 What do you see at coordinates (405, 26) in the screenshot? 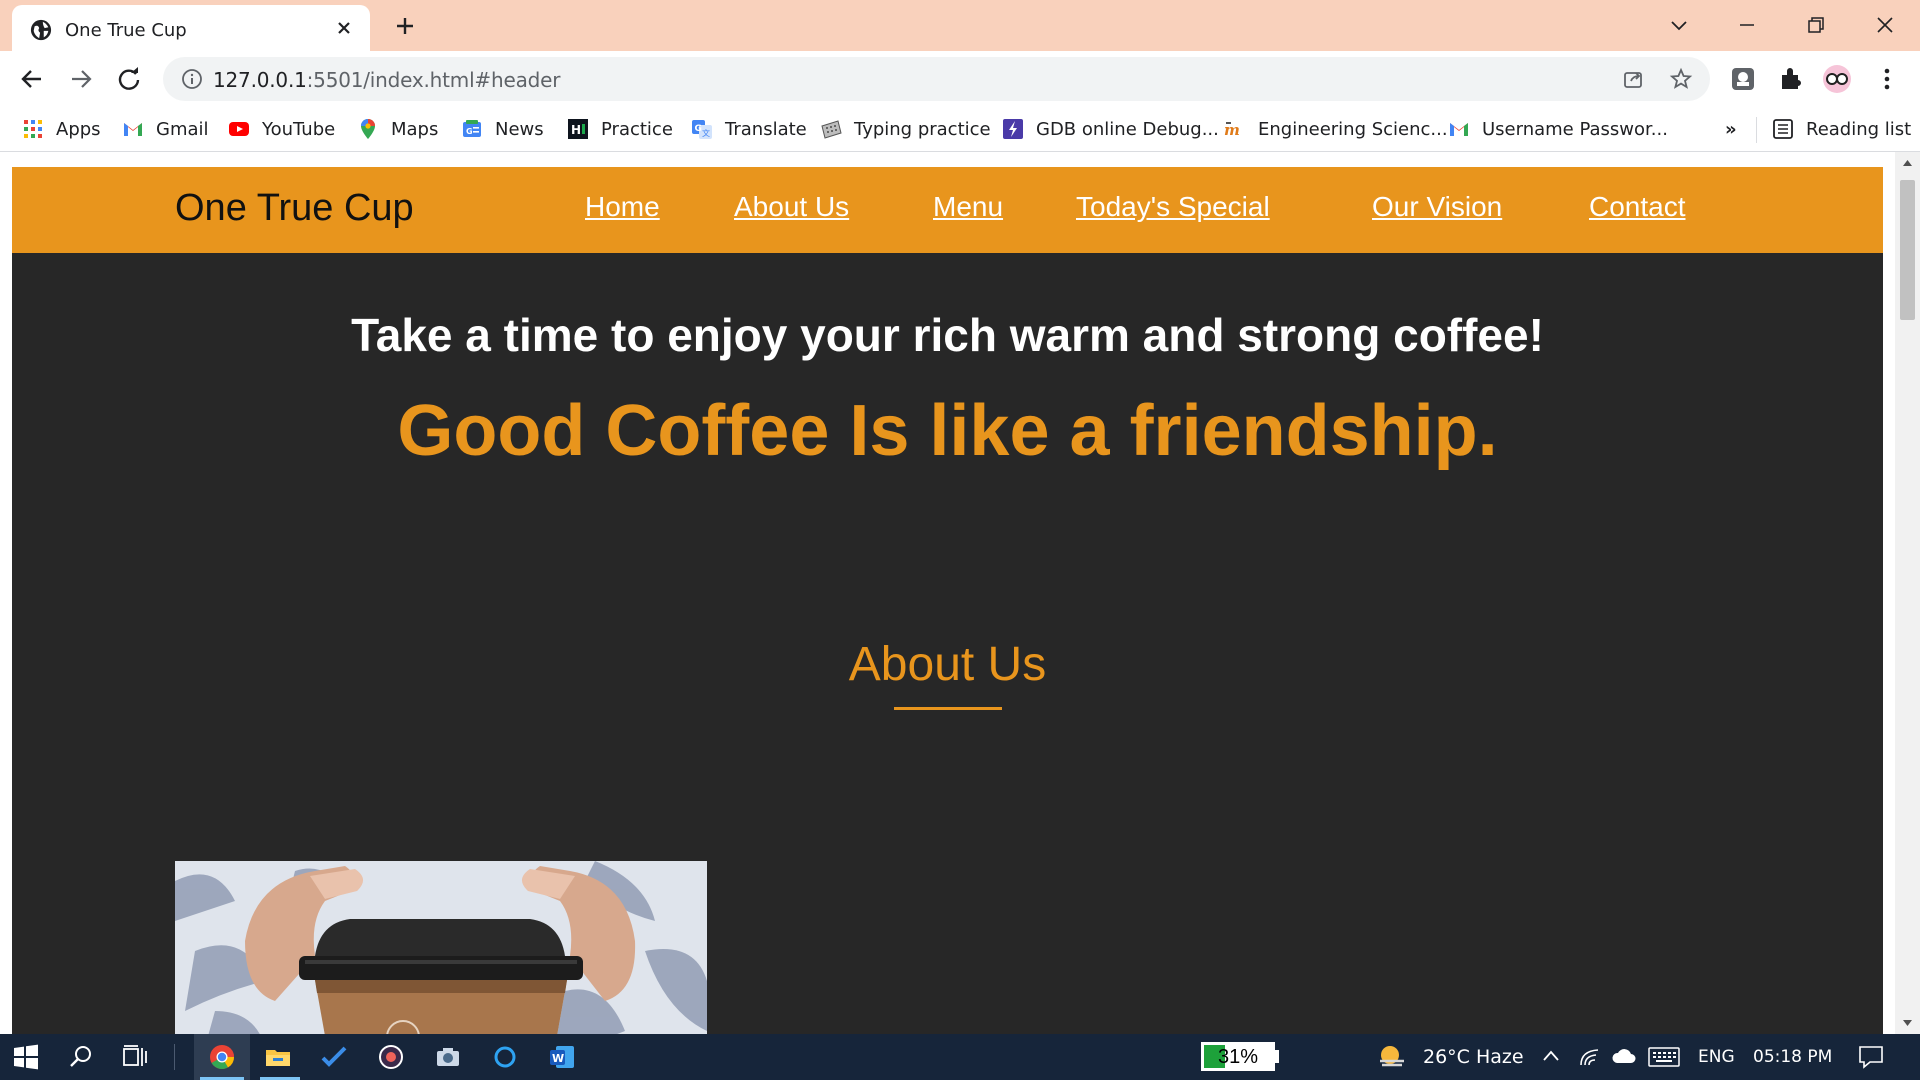
I see `new-tab-plus-icon` at bounding box center [405, 26].